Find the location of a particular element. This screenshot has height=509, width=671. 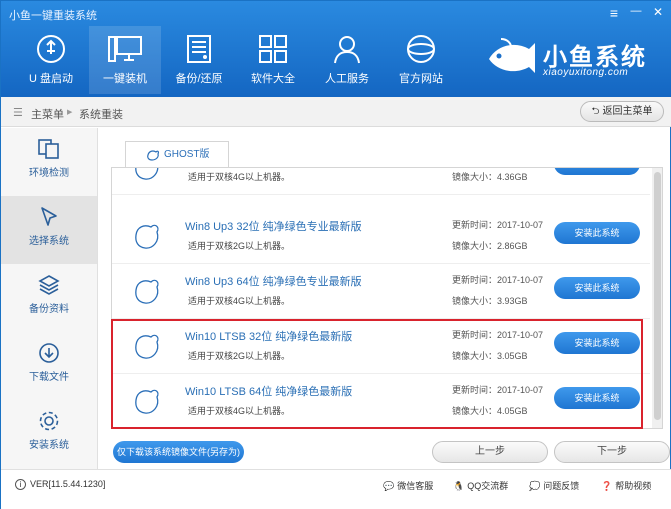

nav-official-site: 官方网站 is located at coordinates (421, 60).